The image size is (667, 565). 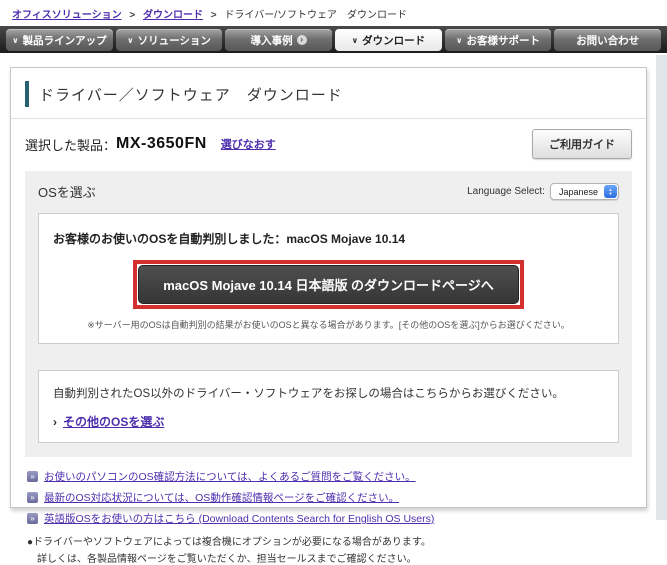 I want to click on footer-link-row: » 最新のOS対応状況については、OS動作確認情報ページをご確認ください。, so click(x=328, y=497).